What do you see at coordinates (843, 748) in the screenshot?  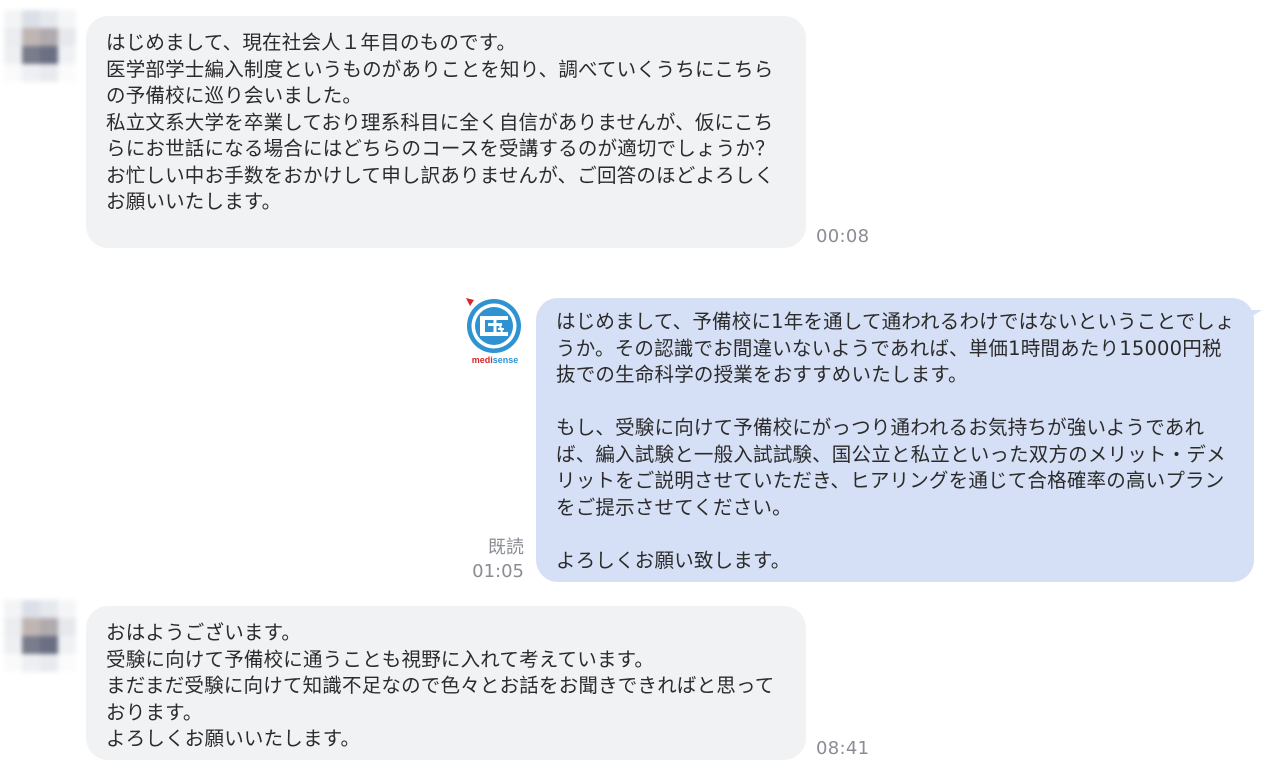 I see `message-timestamp: 08:41` at bounding box center [843, 748].